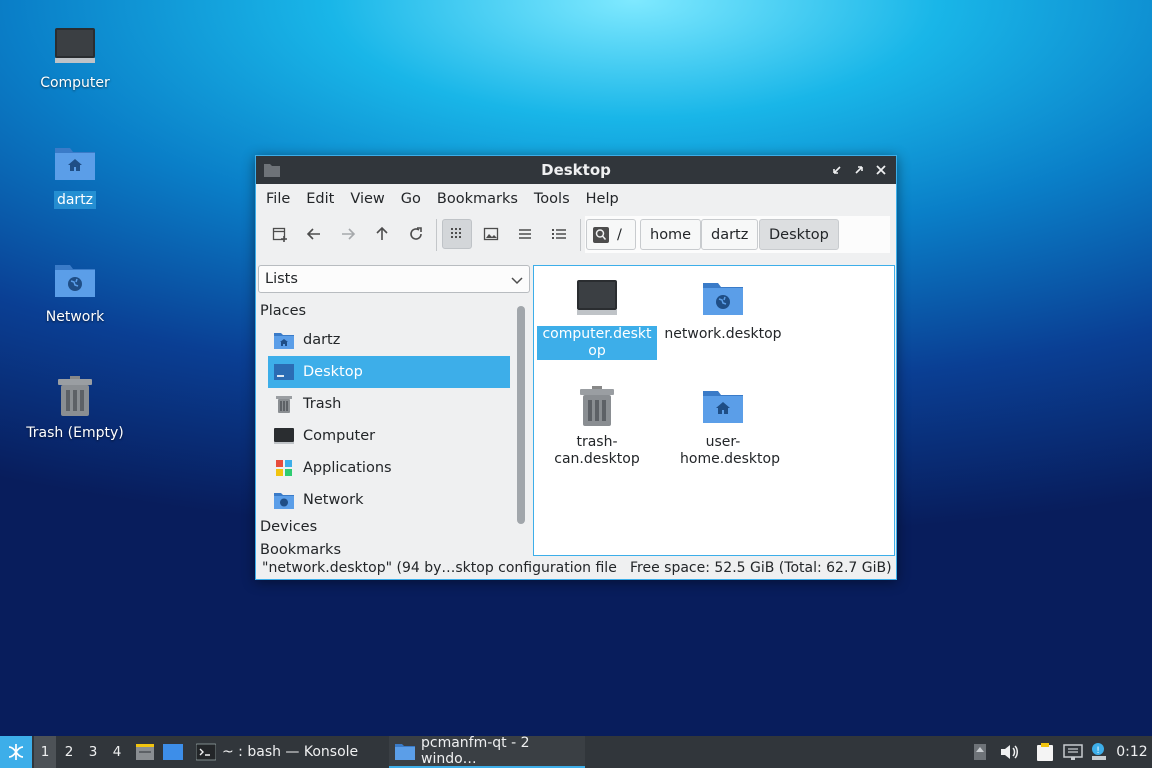 This screenshot has height=768, width=1152. Describe the element at coordinates (859, 170) in the screenshot. I see `maximize-icon` at that location.